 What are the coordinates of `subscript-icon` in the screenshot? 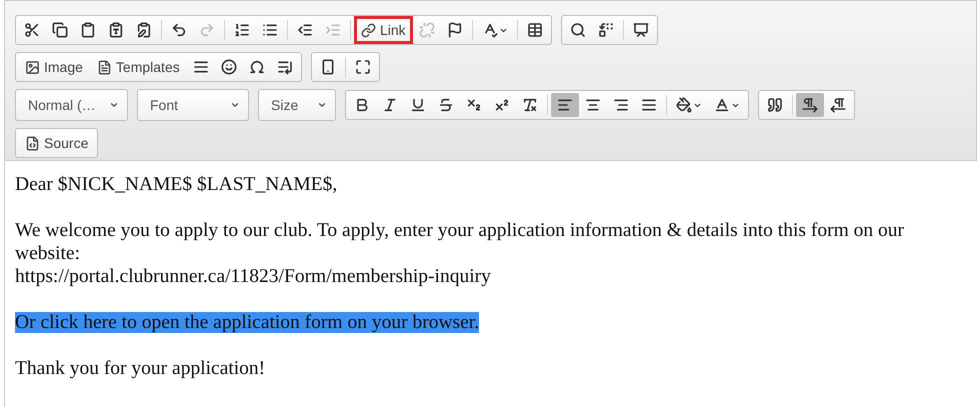 It's located at (474, 105).